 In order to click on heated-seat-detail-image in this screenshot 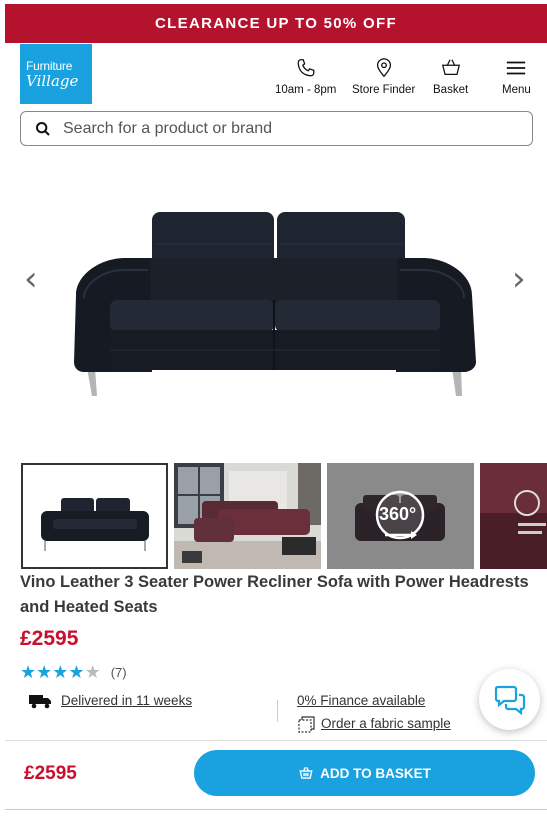, I will do `click(513, 516)`.